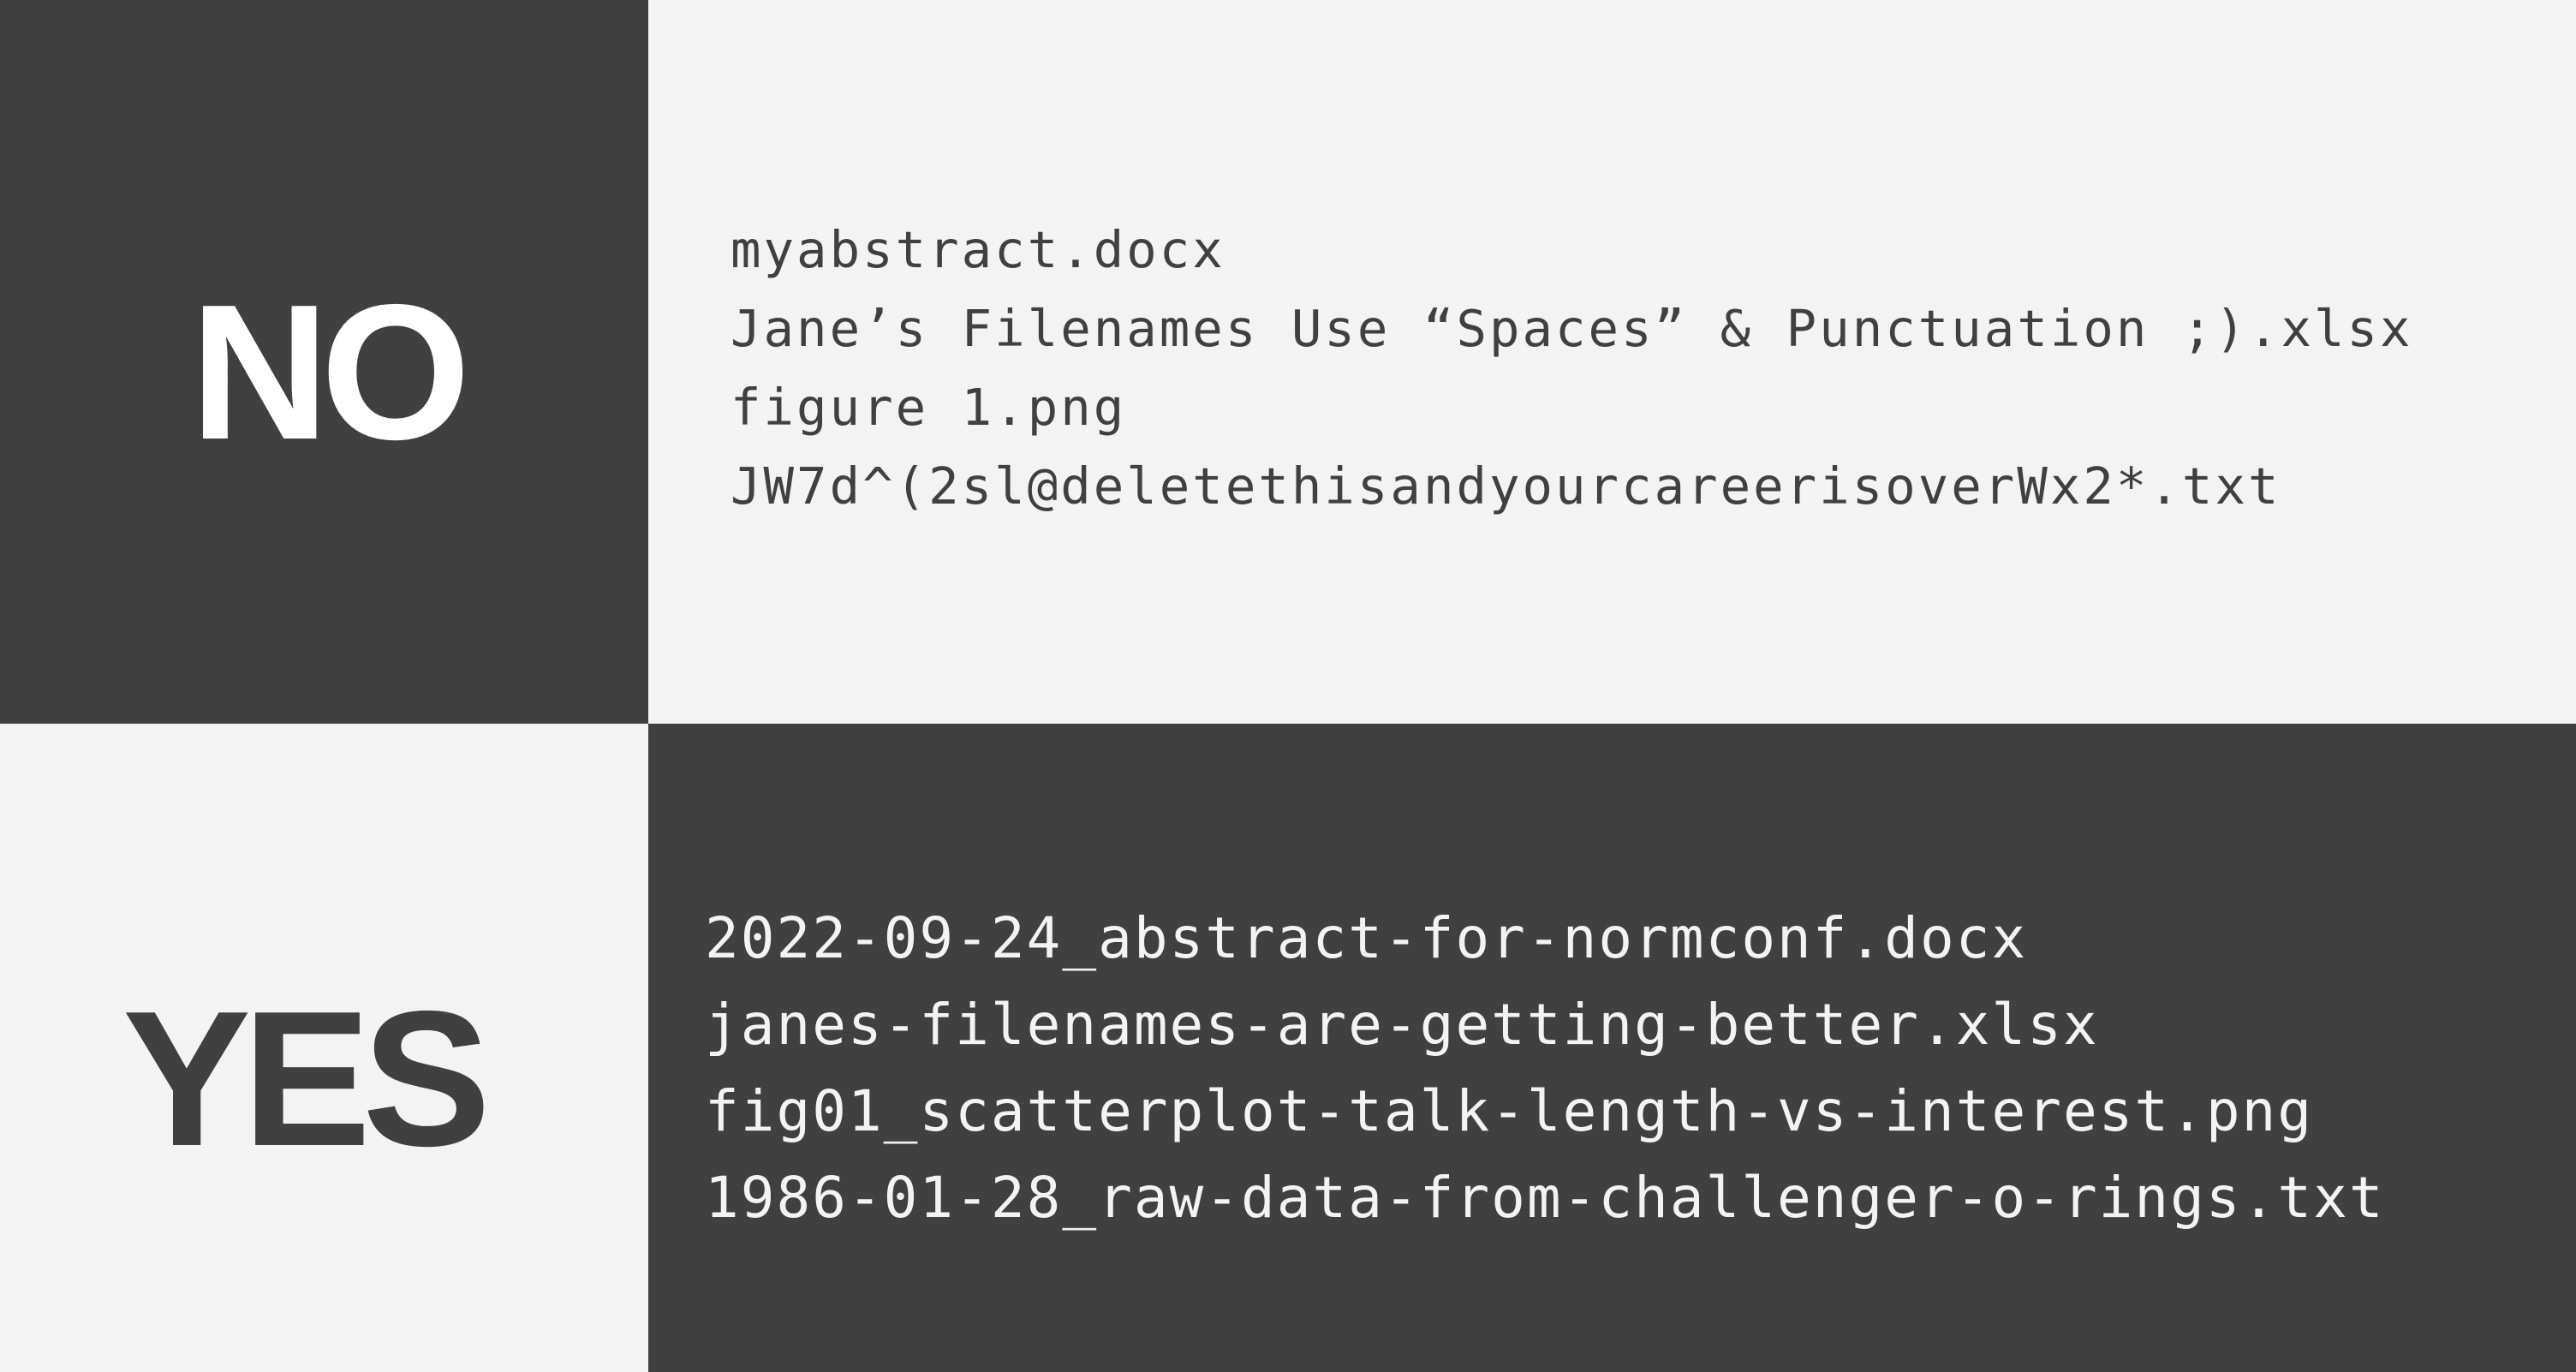  I want to click on yes-label-panel: YES, so click(324, 1048).